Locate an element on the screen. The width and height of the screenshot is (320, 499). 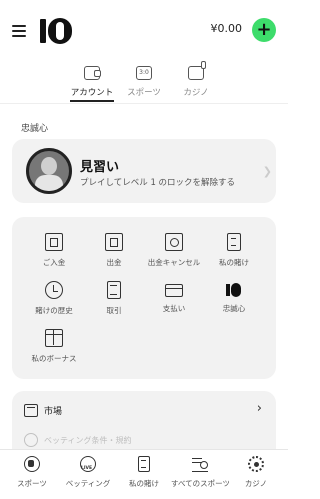
tab-casino: カジノ is located at coordinates (196, 81).